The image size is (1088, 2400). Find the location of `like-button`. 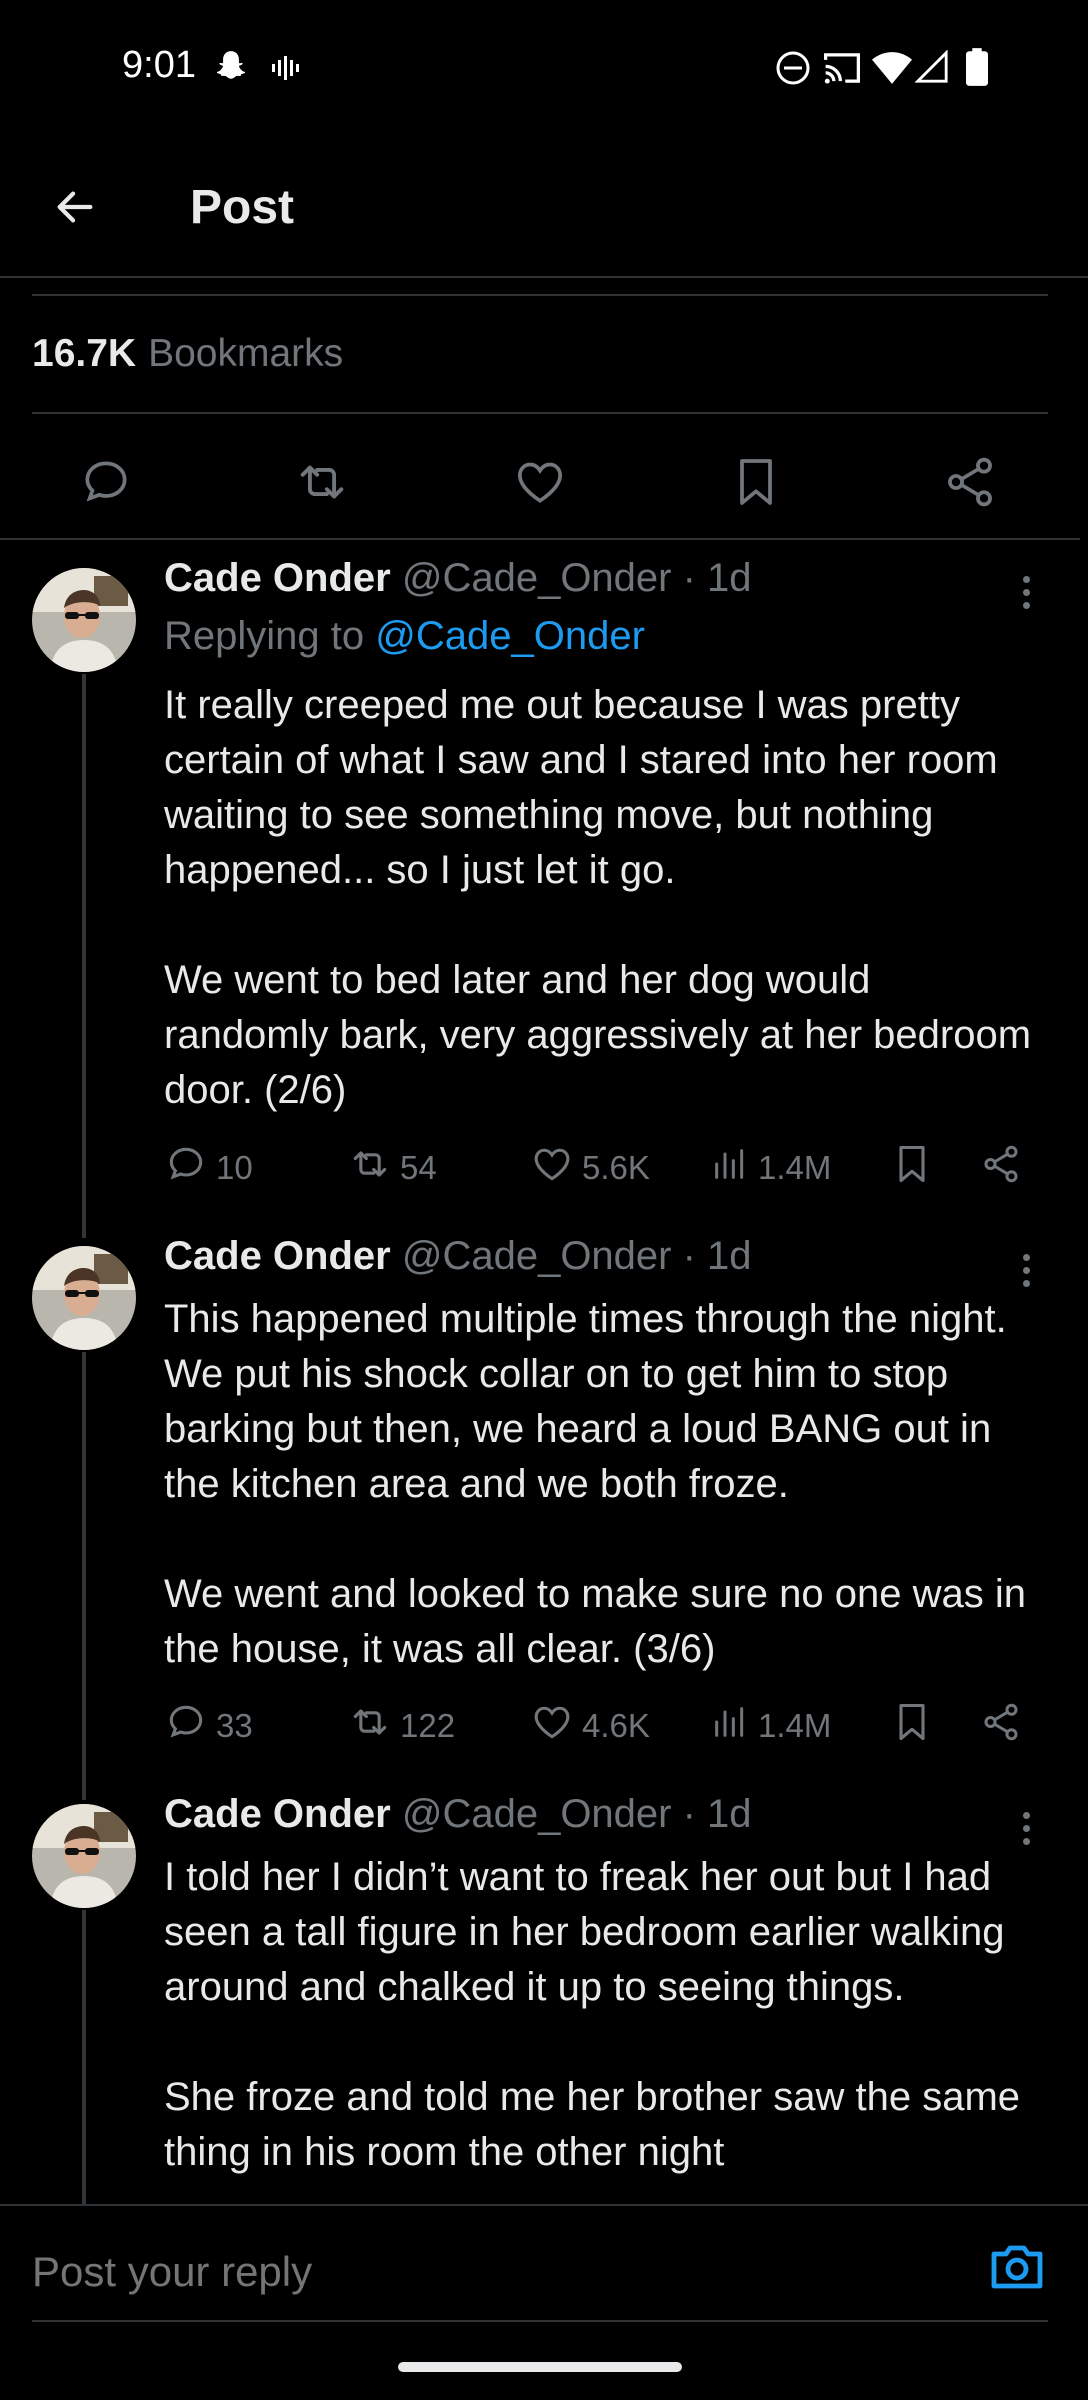

like-button is located at coordinates (540, 484).